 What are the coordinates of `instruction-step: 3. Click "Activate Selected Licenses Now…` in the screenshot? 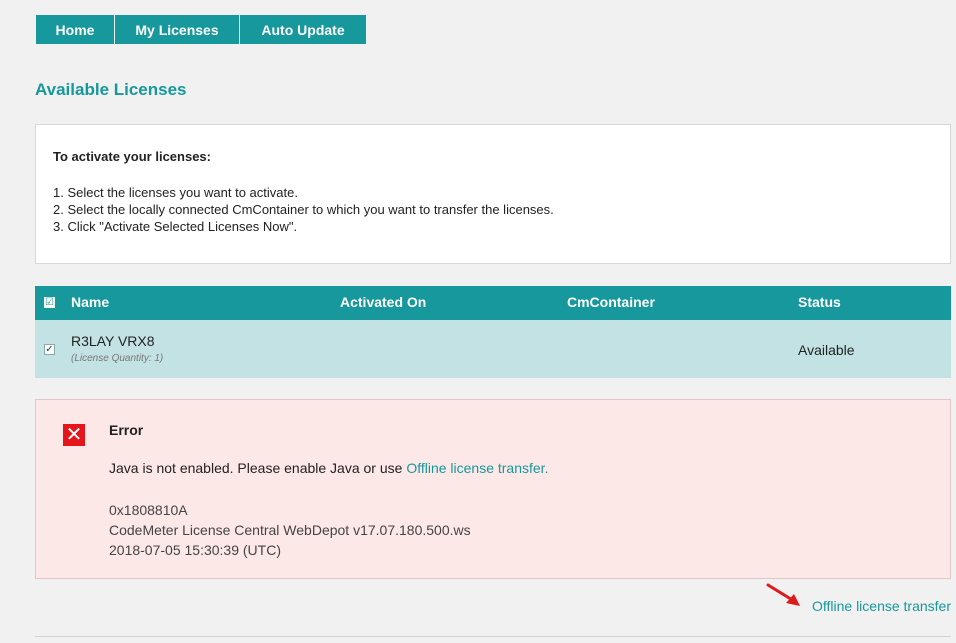 It's located at (175, 226).